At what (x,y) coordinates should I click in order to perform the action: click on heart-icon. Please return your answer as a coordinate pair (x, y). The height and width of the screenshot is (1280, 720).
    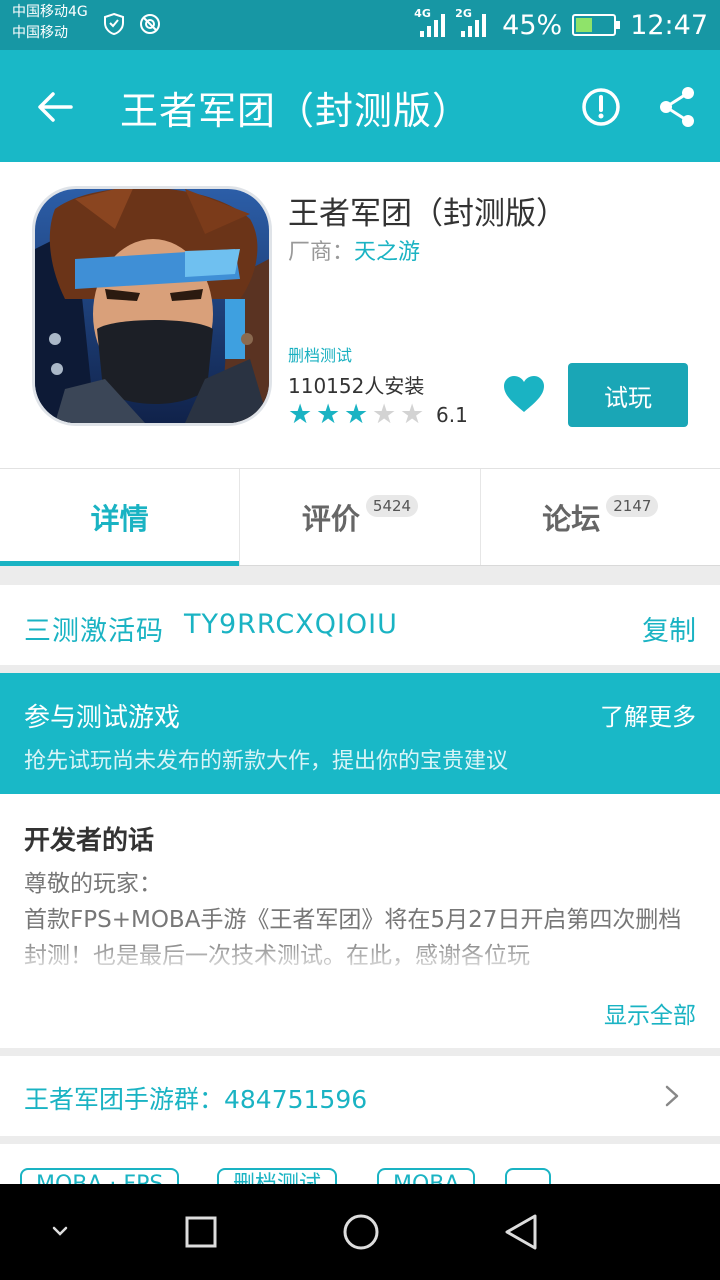
    Looking at the image, I should click on (524, 394).